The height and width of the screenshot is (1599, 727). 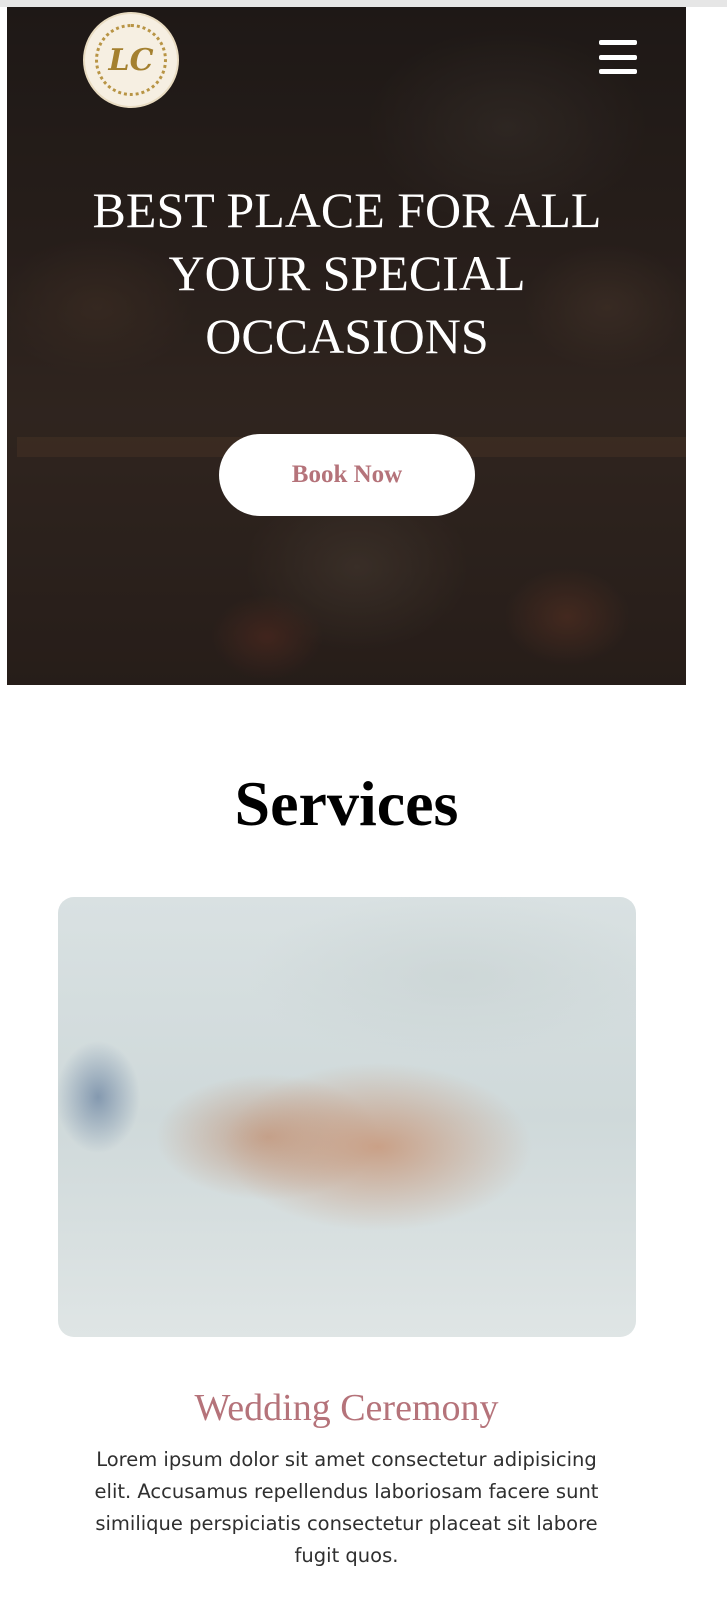 I want to click on browser-top-strip, so click(x=363, y=3).